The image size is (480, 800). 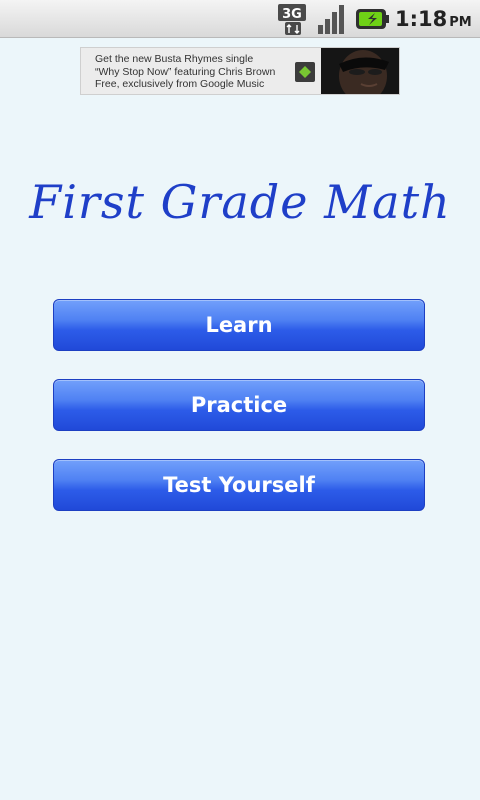 I want to click on battery-icon, so click(x=372, y=19).